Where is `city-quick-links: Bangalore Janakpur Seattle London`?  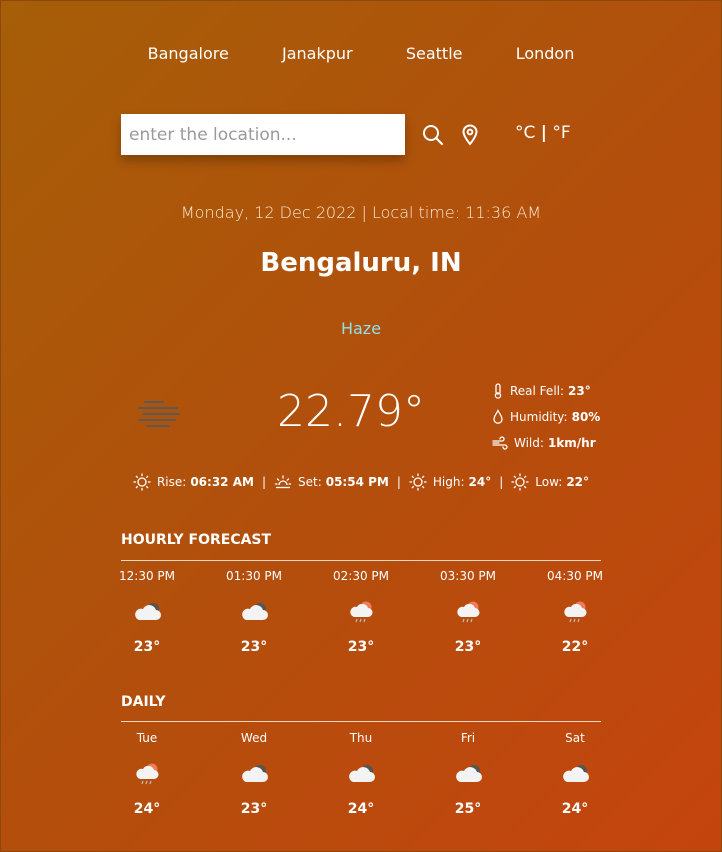 city-quick-links: Bangalore Janakpur Seattle London is located at coordinates (361, 53).